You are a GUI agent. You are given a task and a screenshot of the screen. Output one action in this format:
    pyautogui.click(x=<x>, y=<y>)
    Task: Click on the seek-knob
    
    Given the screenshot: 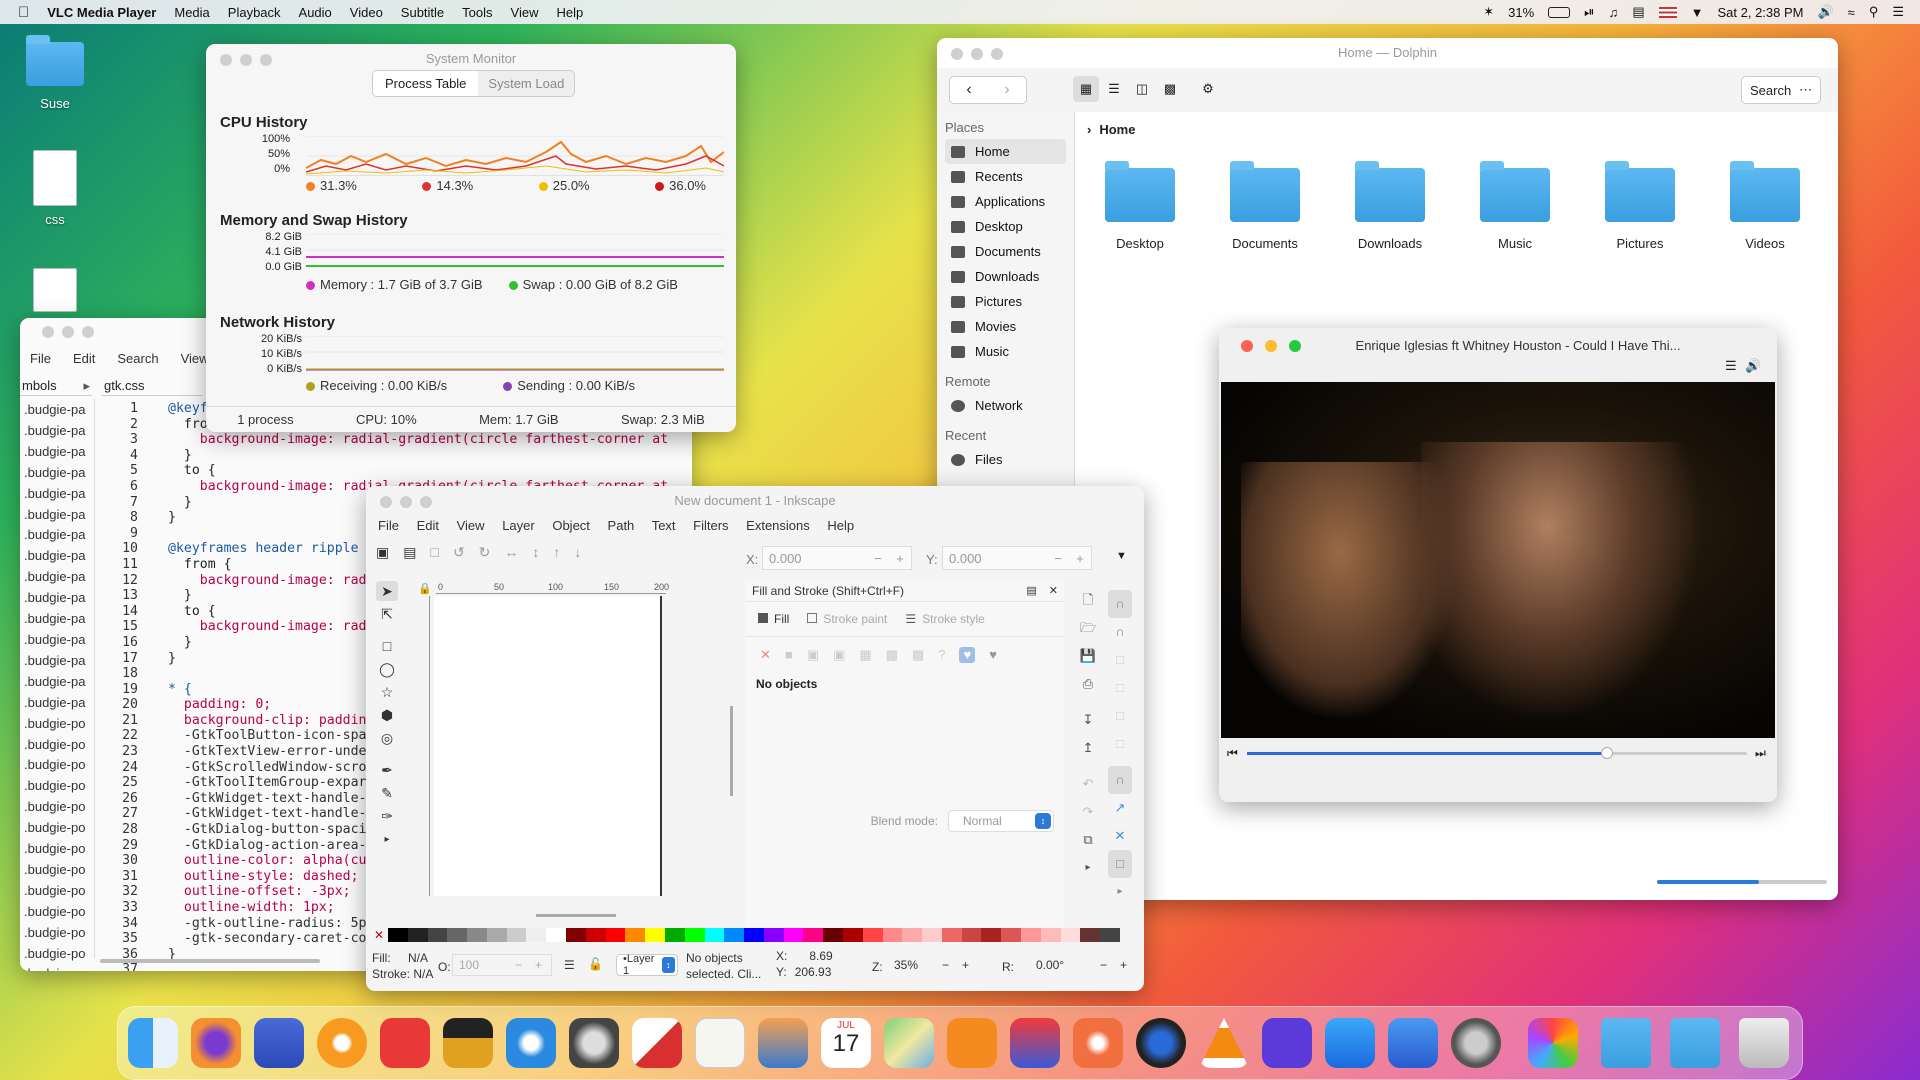 What is the action you would take?
    pyautogui.click(x=1607, y=753)
    